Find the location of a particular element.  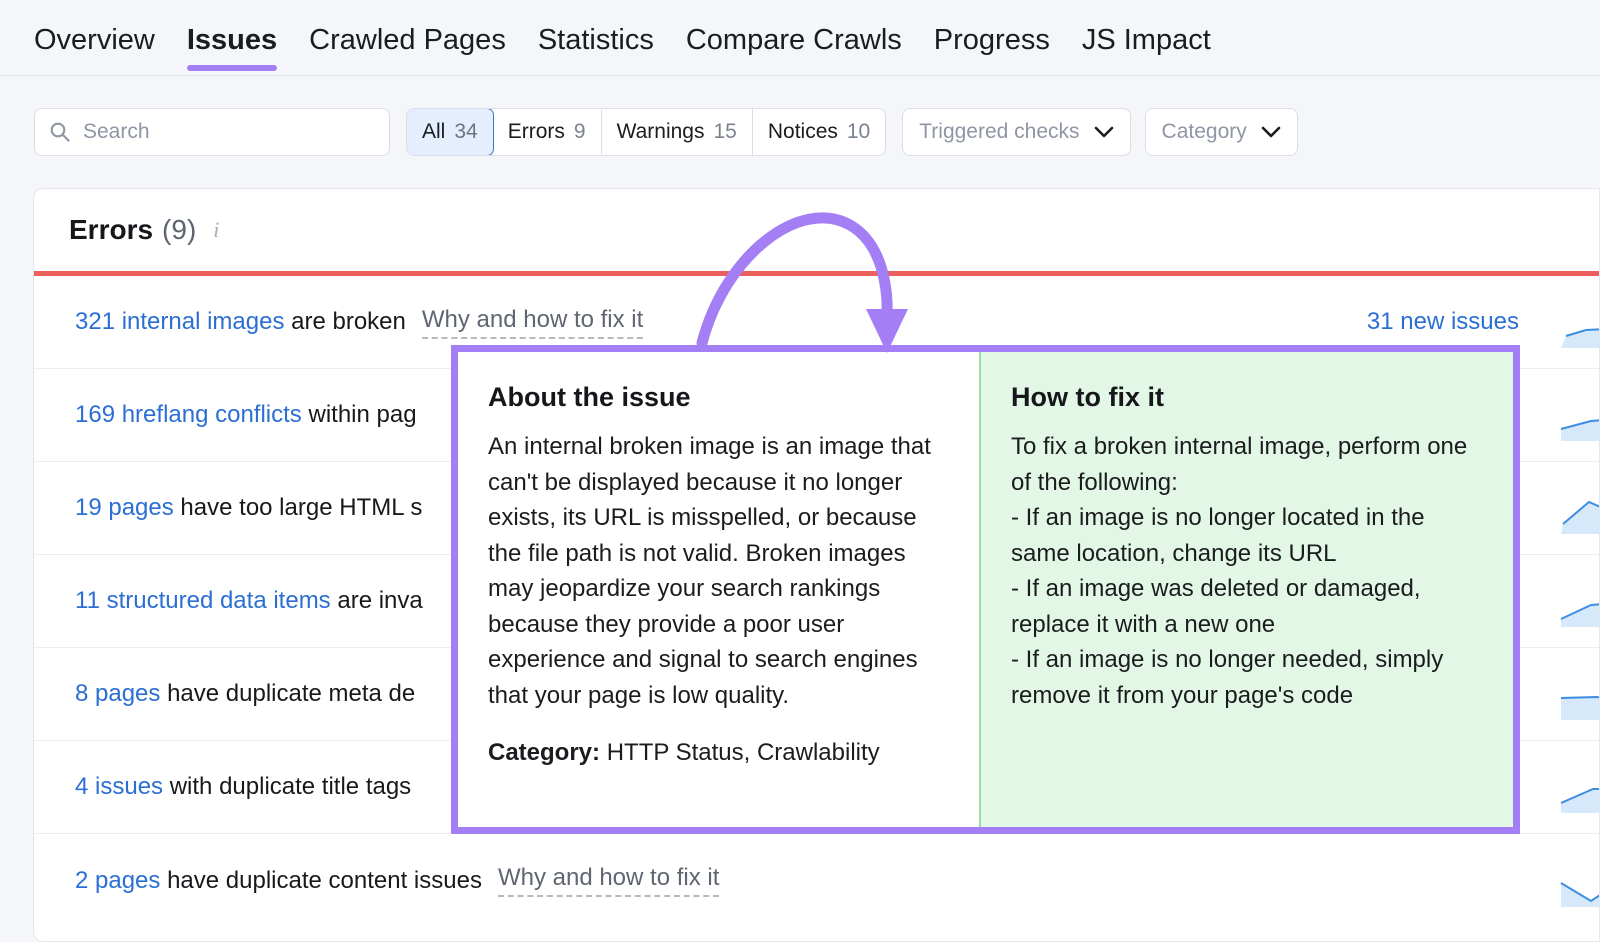

nav-tab-statistics: Statistics is located at coordinates (596, 27).